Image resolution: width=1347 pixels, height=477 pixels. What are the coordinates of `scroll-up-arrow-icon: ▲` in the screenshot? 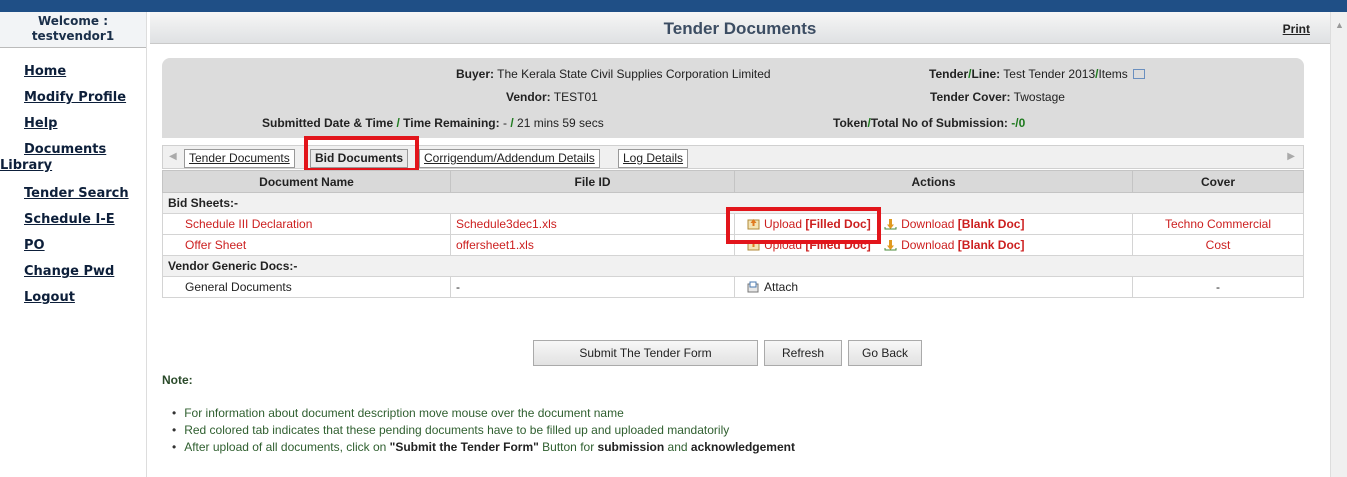 It's located at (1339, 25).